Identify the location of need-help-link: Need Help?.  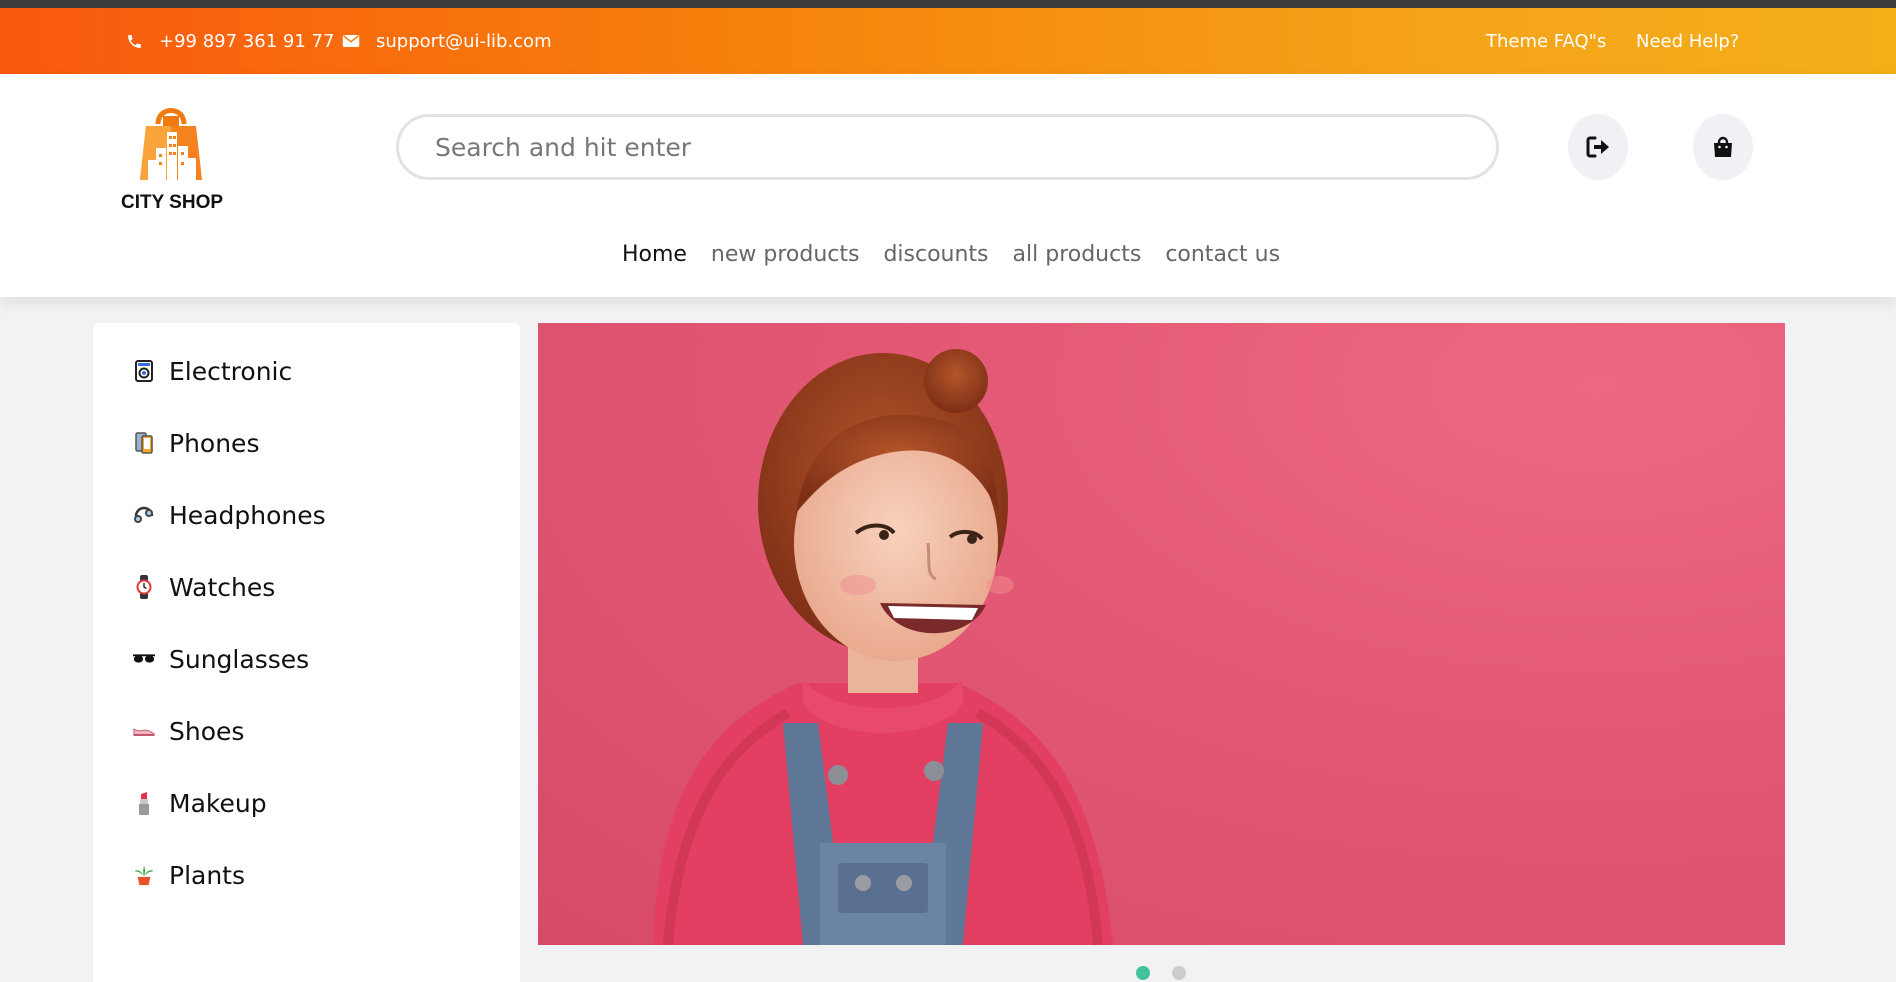
(1687, 41).